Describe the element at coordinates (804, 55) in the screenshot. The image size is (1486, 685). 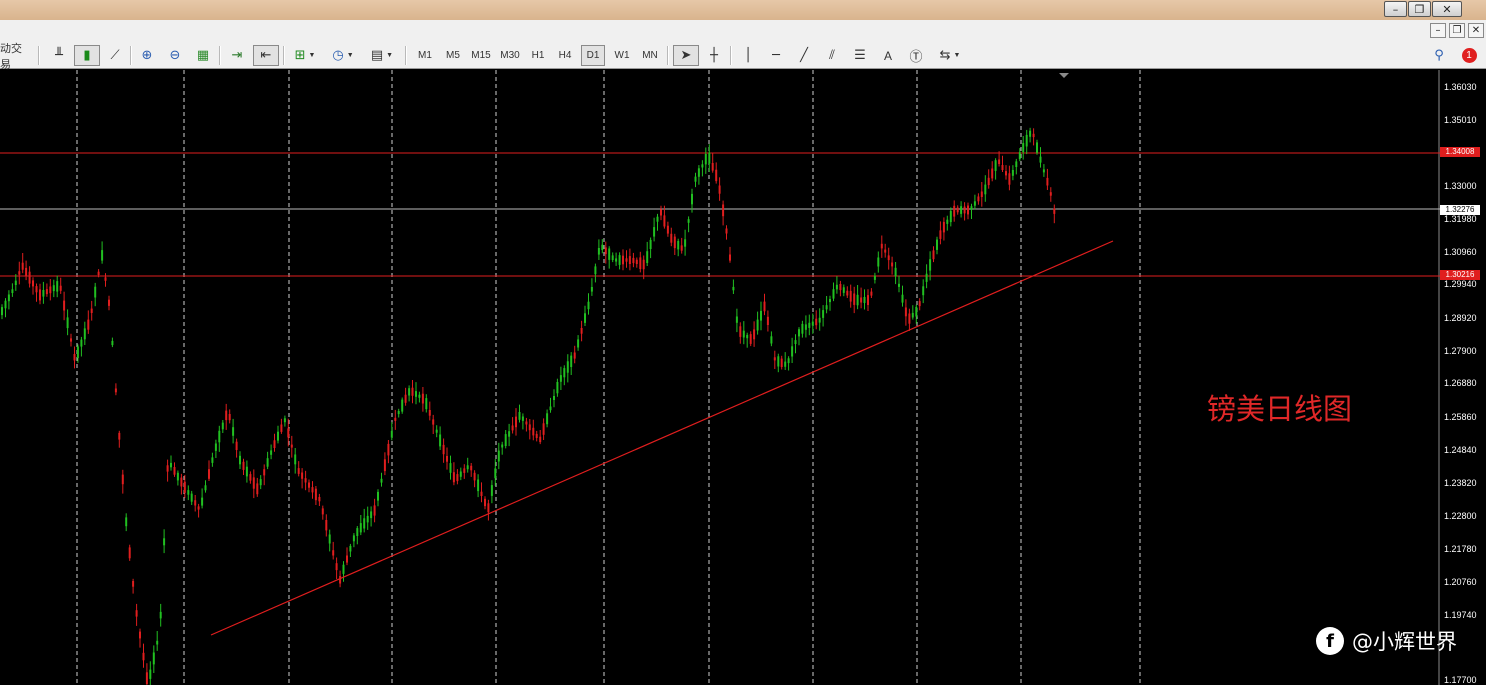
I see `trendline-tool-button: ╱` at that location.